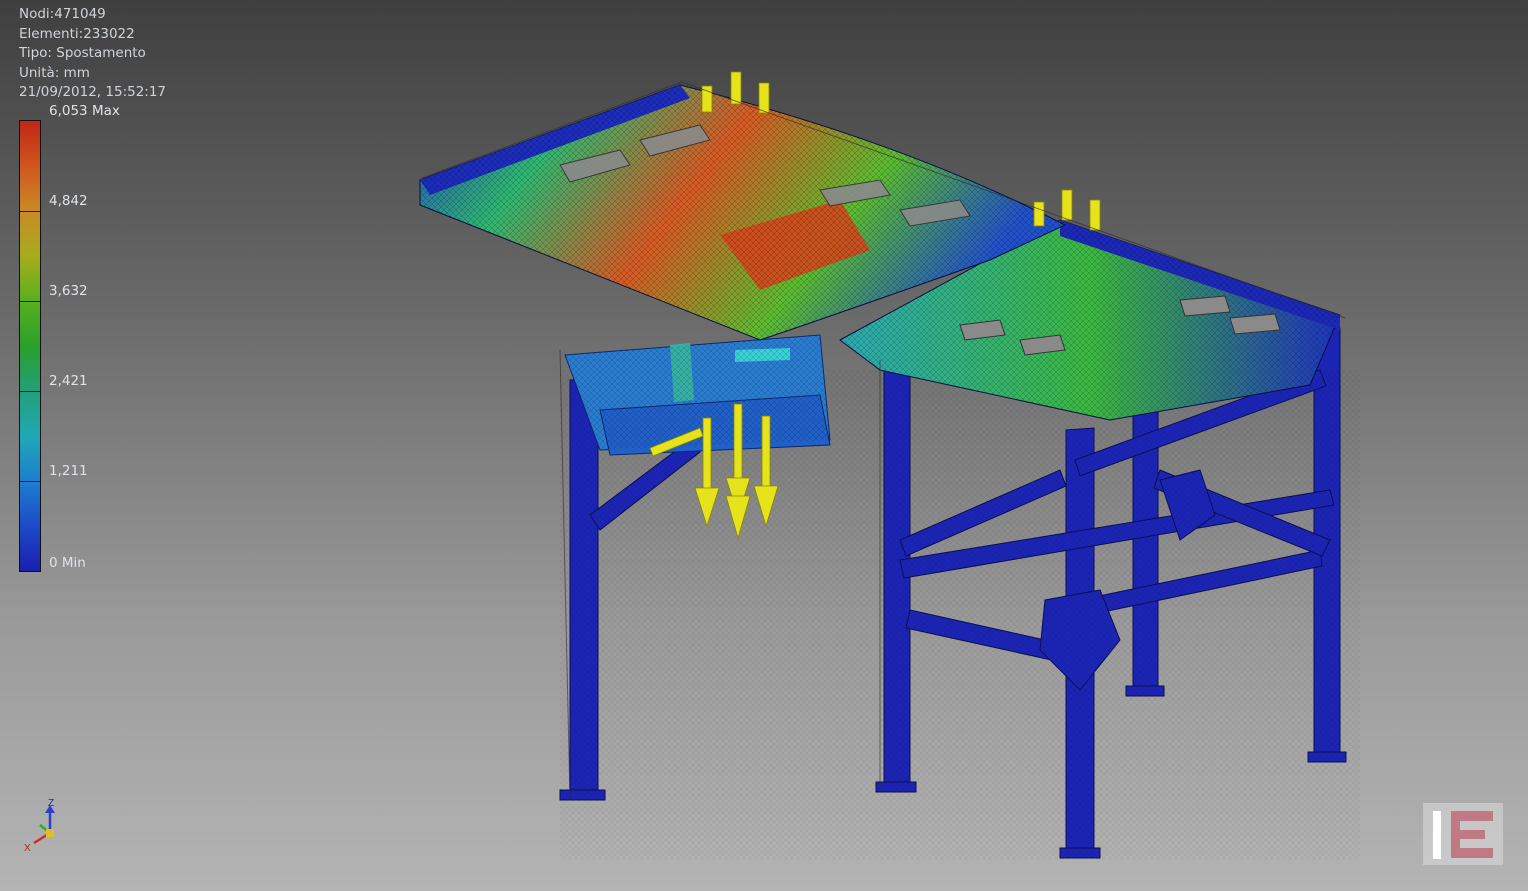 This screenshot has height=891, width=1528. Describe the element at coordinates (51, 803) in the screenshot. I see `triad-z-label: Z` at that location.